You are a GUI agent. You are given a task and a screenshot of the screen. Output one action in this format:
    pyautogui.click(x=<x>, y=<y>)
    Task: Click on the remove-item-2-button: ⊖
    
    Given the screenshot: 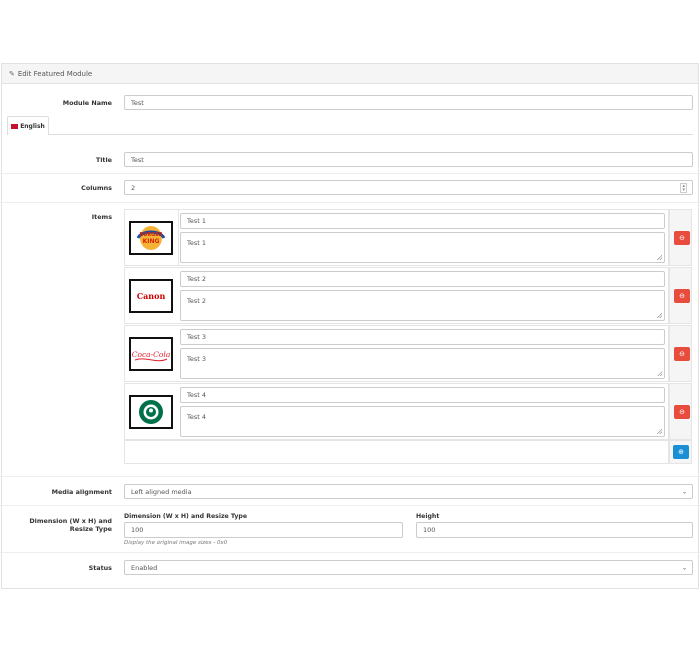 What is the action you would take?
    pyautogui.click(x=682, y=296)
    